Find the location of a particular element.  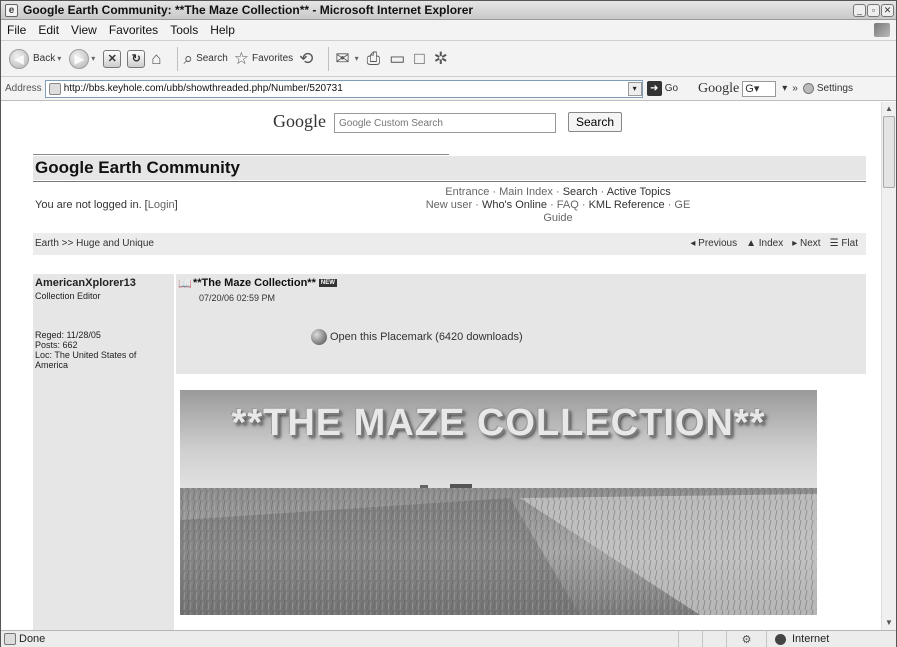

discuss-button: □ is located at coordinates (420, 59).